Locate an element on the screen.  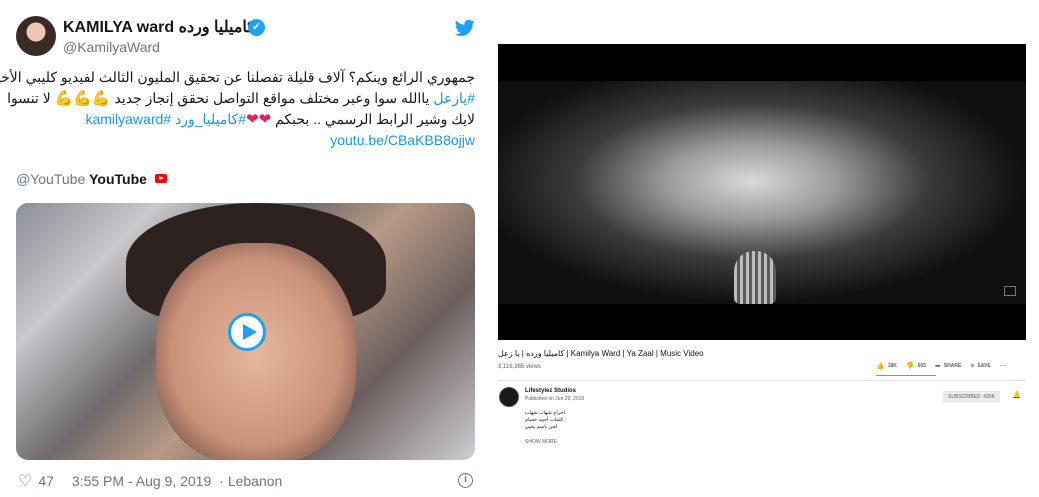
share-button: ➦ SHARE is located at coordinates (948, 366).